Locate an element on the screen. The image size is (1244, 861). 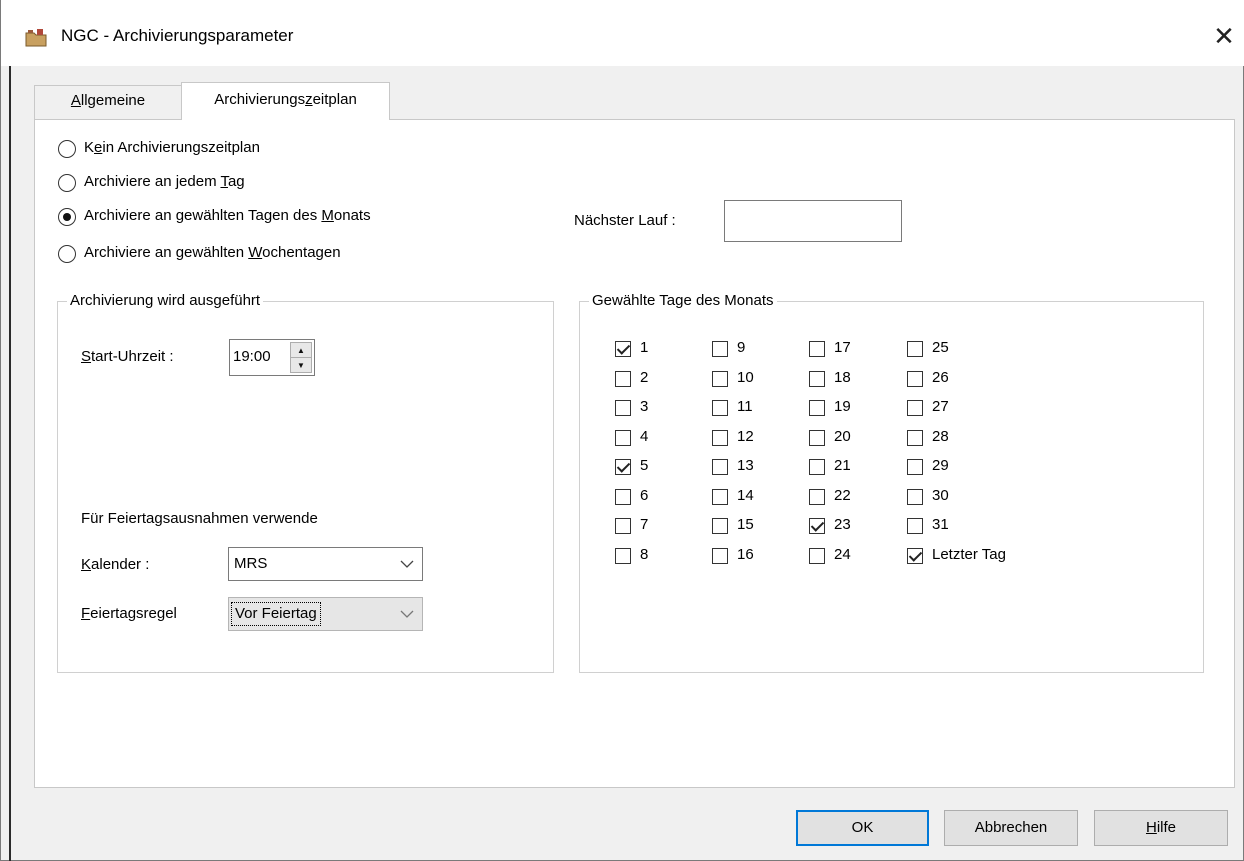
day-checkbox-label: 26 is located at coordinates (940, 377).